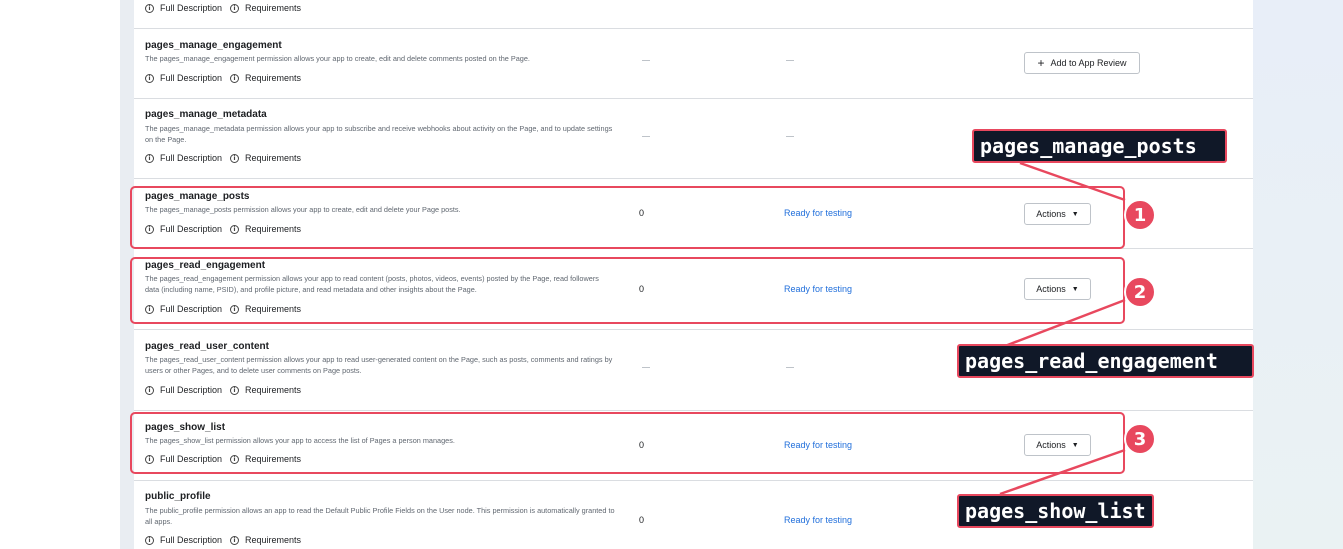 The width and height of the screenshot is (1343, 549). Describe the element at coordinates (207, 346) in the screenshot. I see `permission-name: pages_read_user_content` at that location.